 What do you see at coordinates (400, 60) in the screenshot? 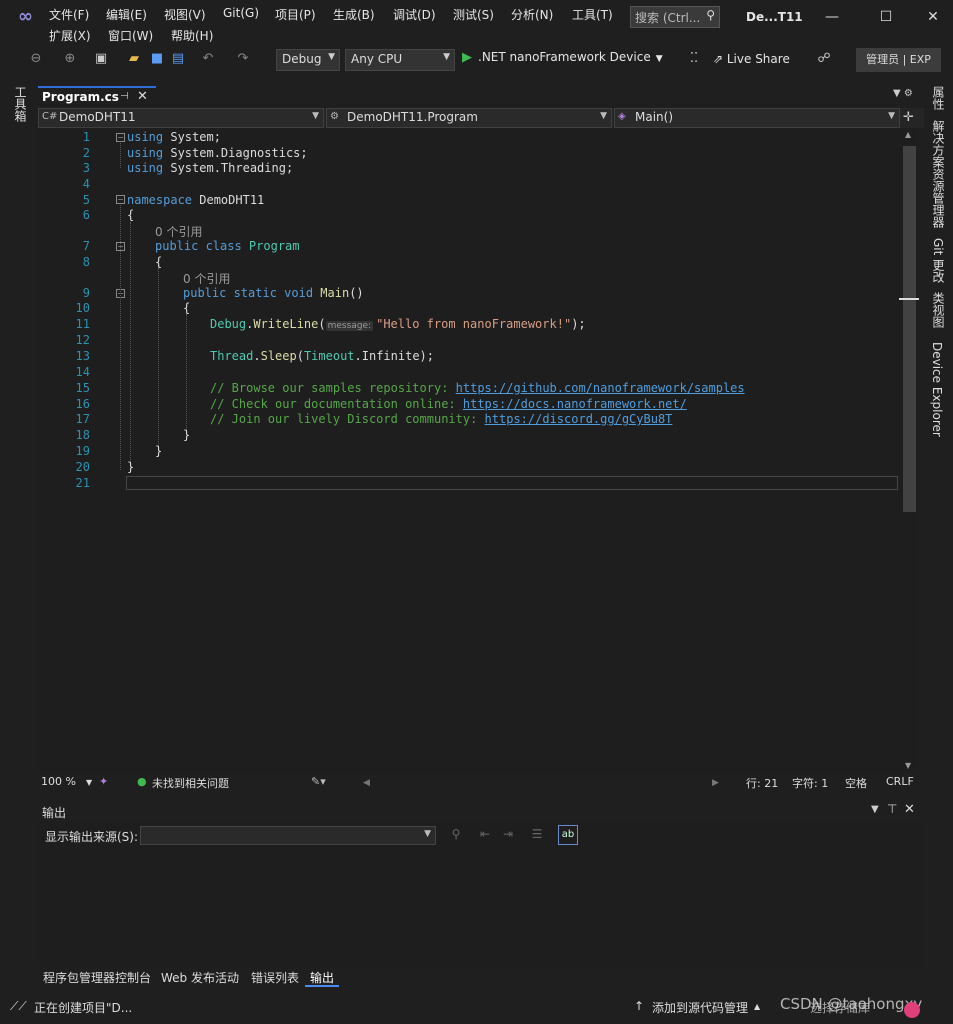
I see `platform-dropdown: Any CPU ▼` at bounding box center [400, 60].